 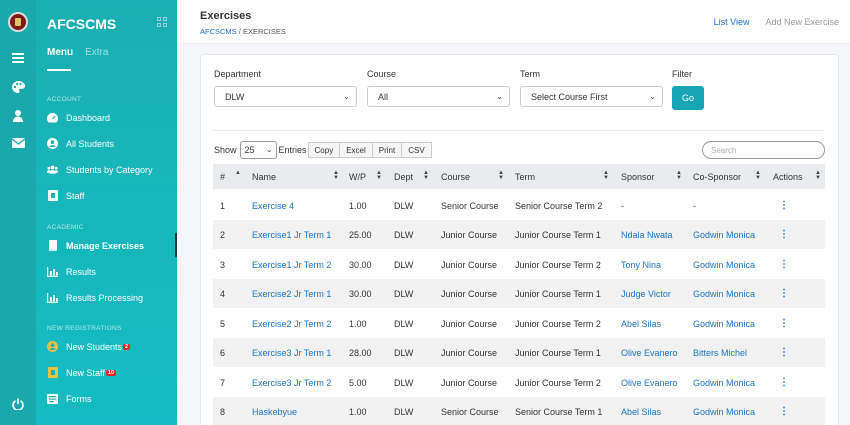 What do you see at coordinates (387, 150) in the screenshot?
I see `print-button: Print` at bounding box center [387, 150].